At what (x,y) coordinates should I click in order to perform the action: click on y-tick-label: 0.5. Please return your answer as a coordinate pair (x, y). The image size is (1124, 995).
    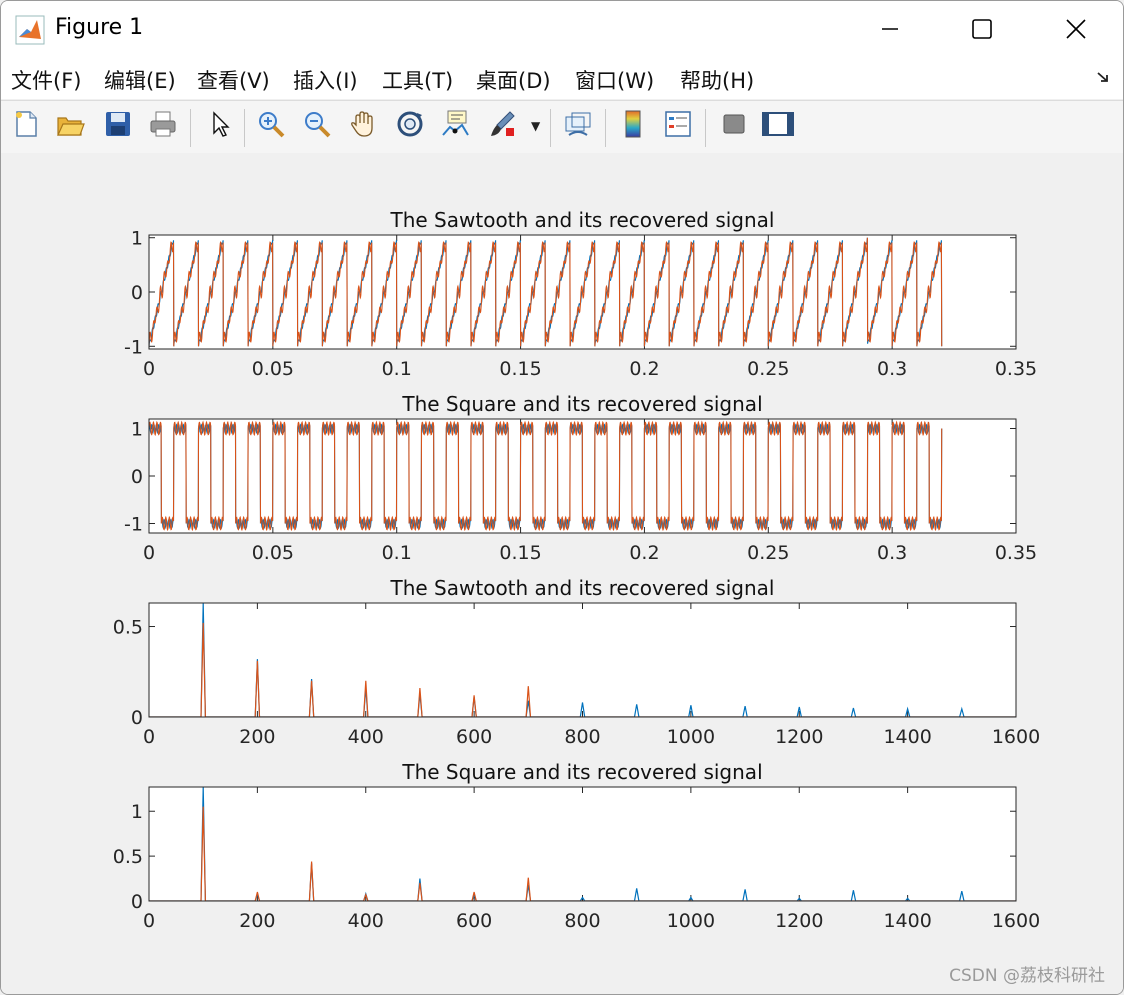
    Looking at the image, I should click on (128, 857).